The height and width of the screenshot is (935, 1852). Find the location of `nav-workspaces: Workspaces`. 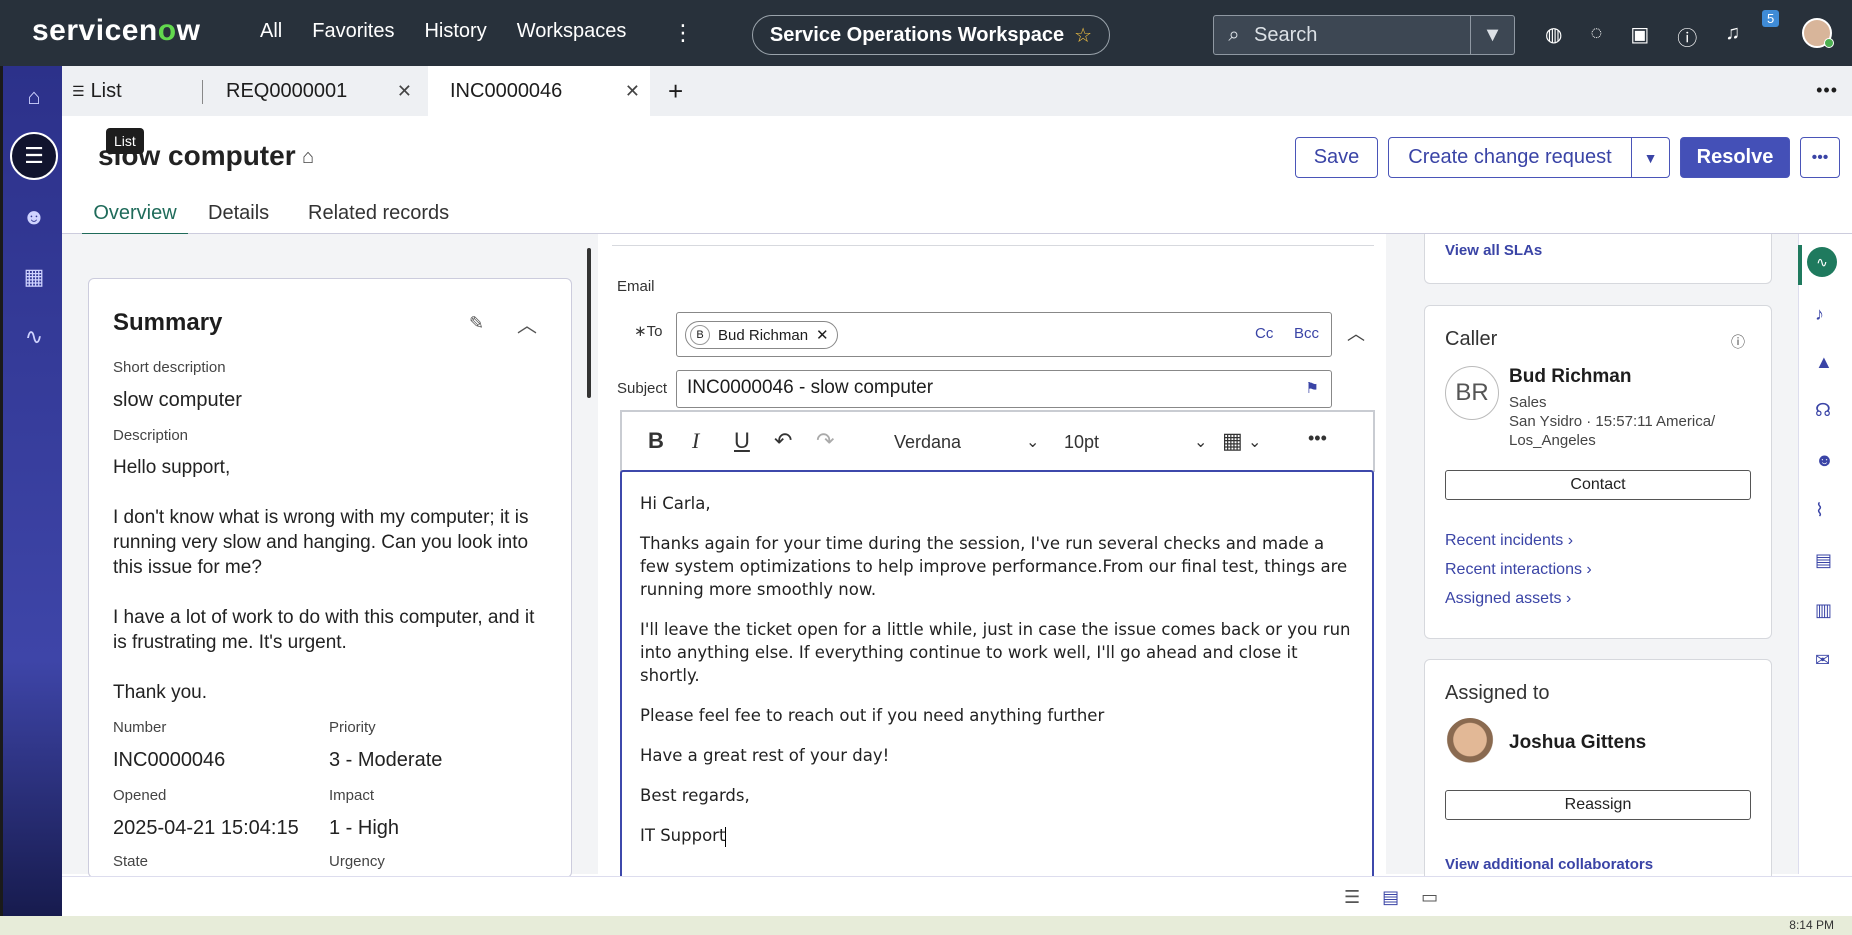

nav-workspaces: Workspaces is located at coordinates (572, 31).